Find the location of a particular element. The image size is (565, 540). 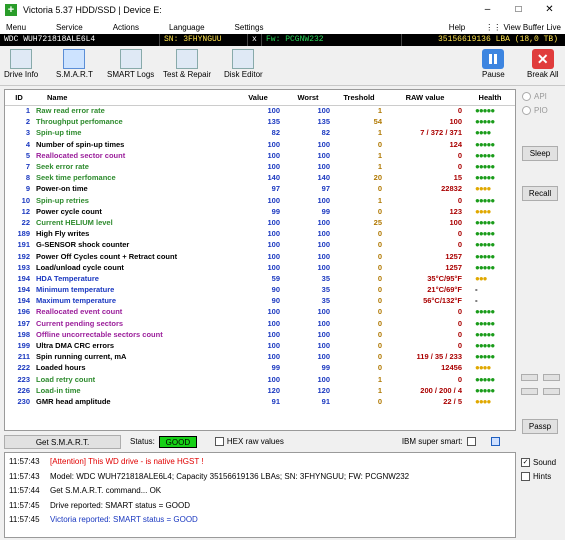

pause-icon is located at coordinates (493, 59).